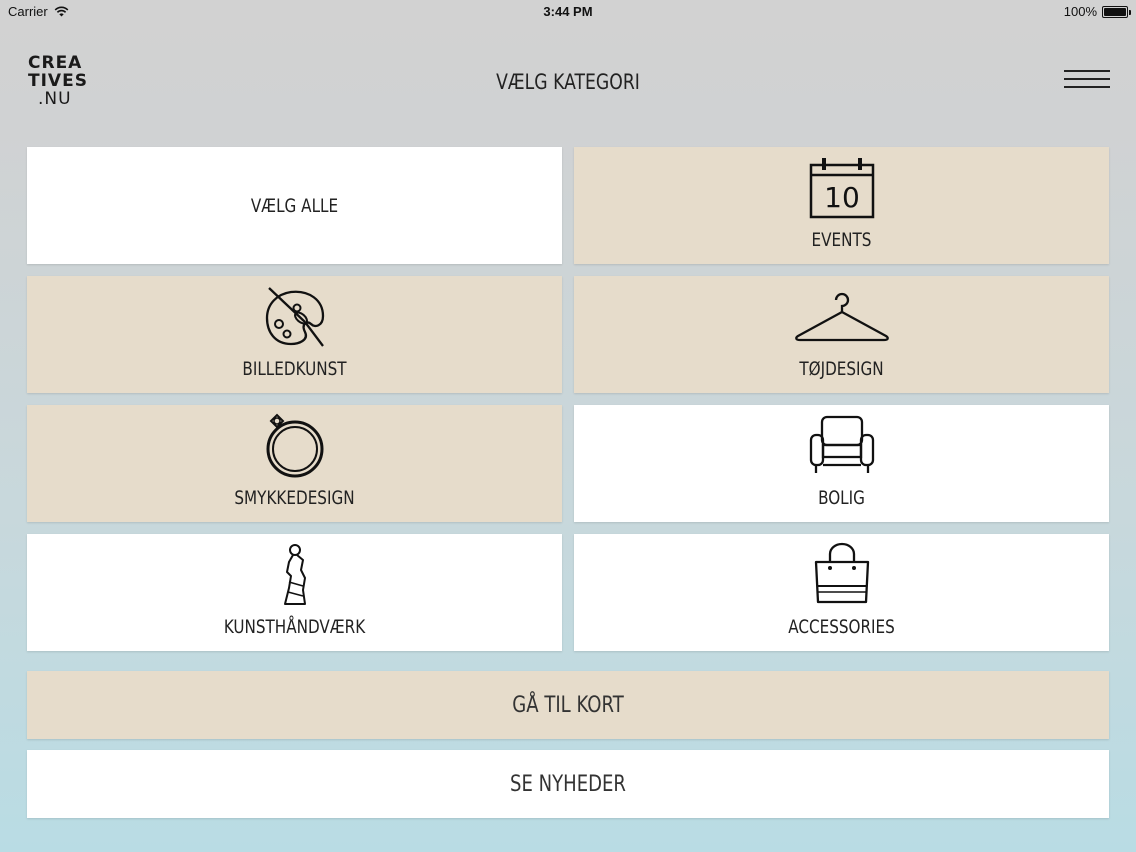  What do you see at coordinates (1116, 11) in the screenshot?
I see `battery-icon` at bounding box center [1116, 11].